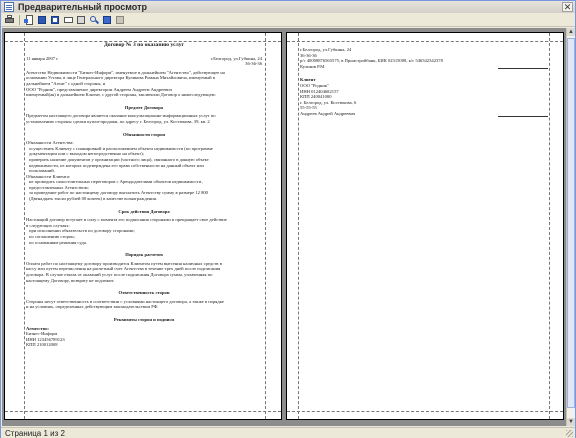 This screenshot has height=438, width=576. What do you see at coordinates (569, 433) in the screenshot?
I see `resize-grip-icon` at bounding box center [569, 433].